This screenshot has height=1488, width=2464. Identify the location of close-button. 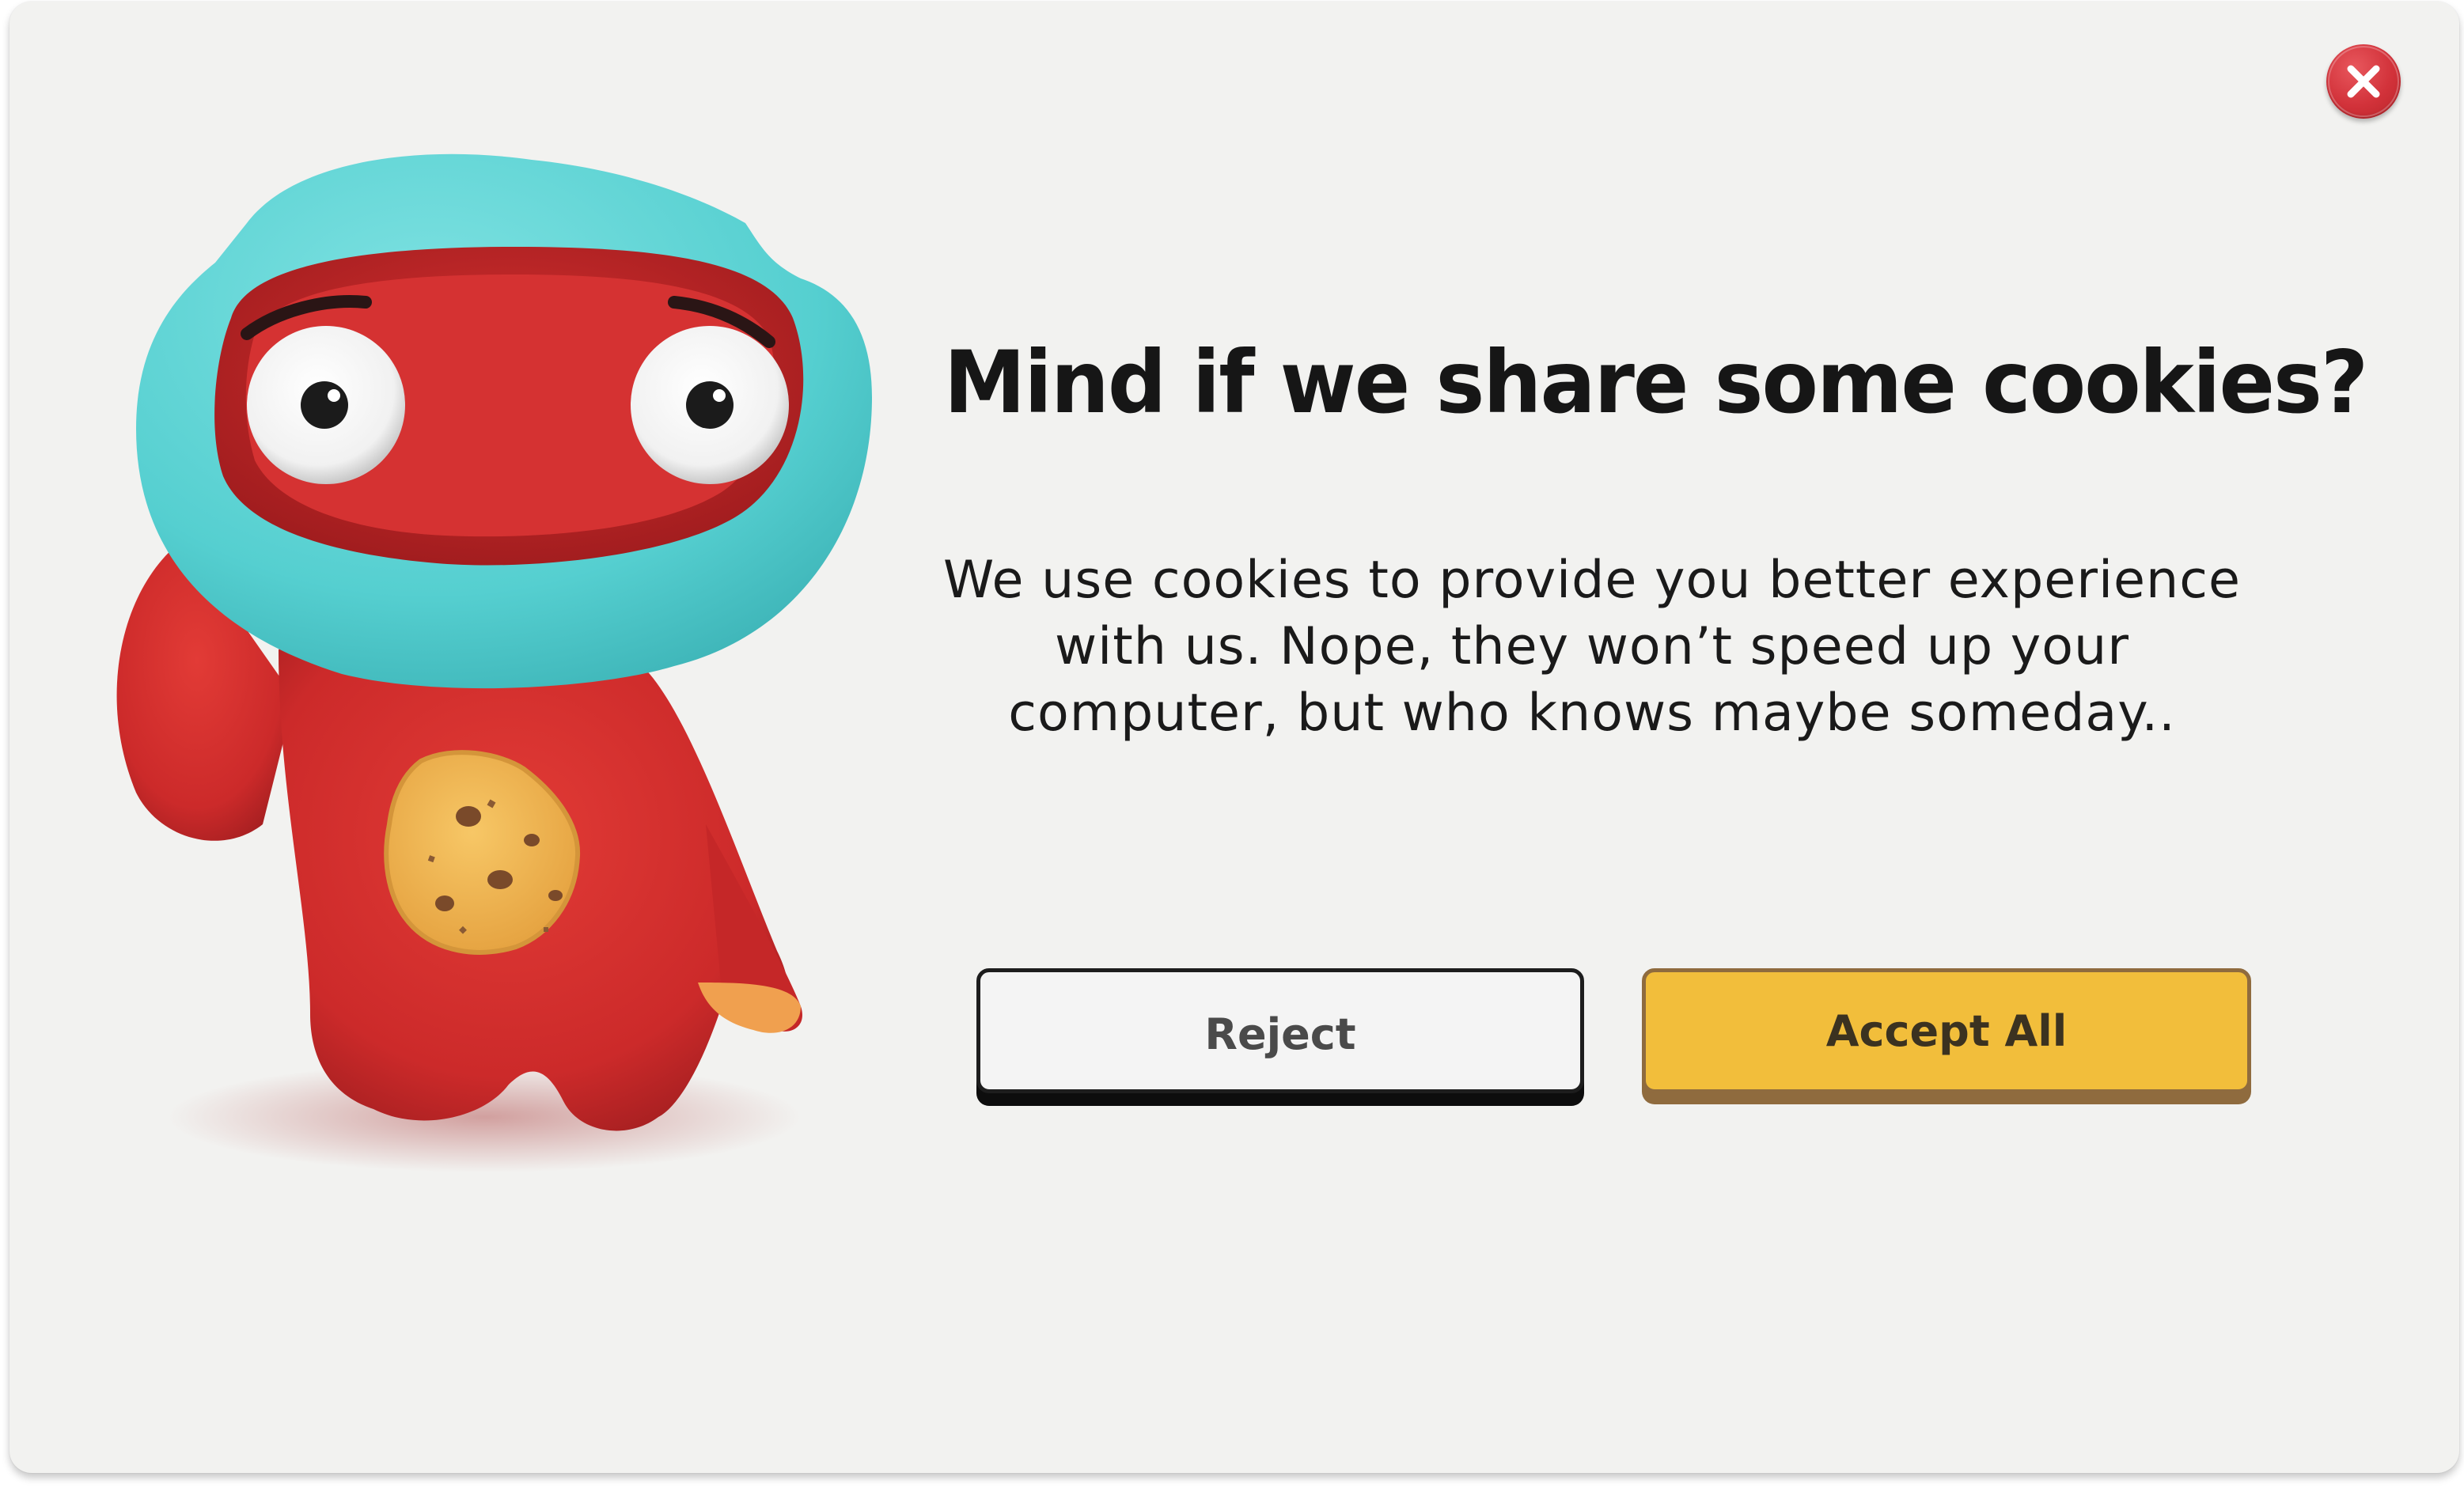
(2363, 81).